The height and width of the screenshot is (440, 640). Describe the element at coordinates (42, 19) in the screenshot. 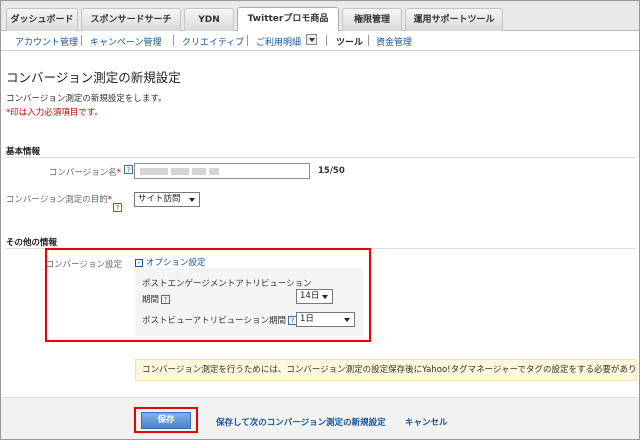

I see `tab-dashboard: ダッシュボード` at that location.